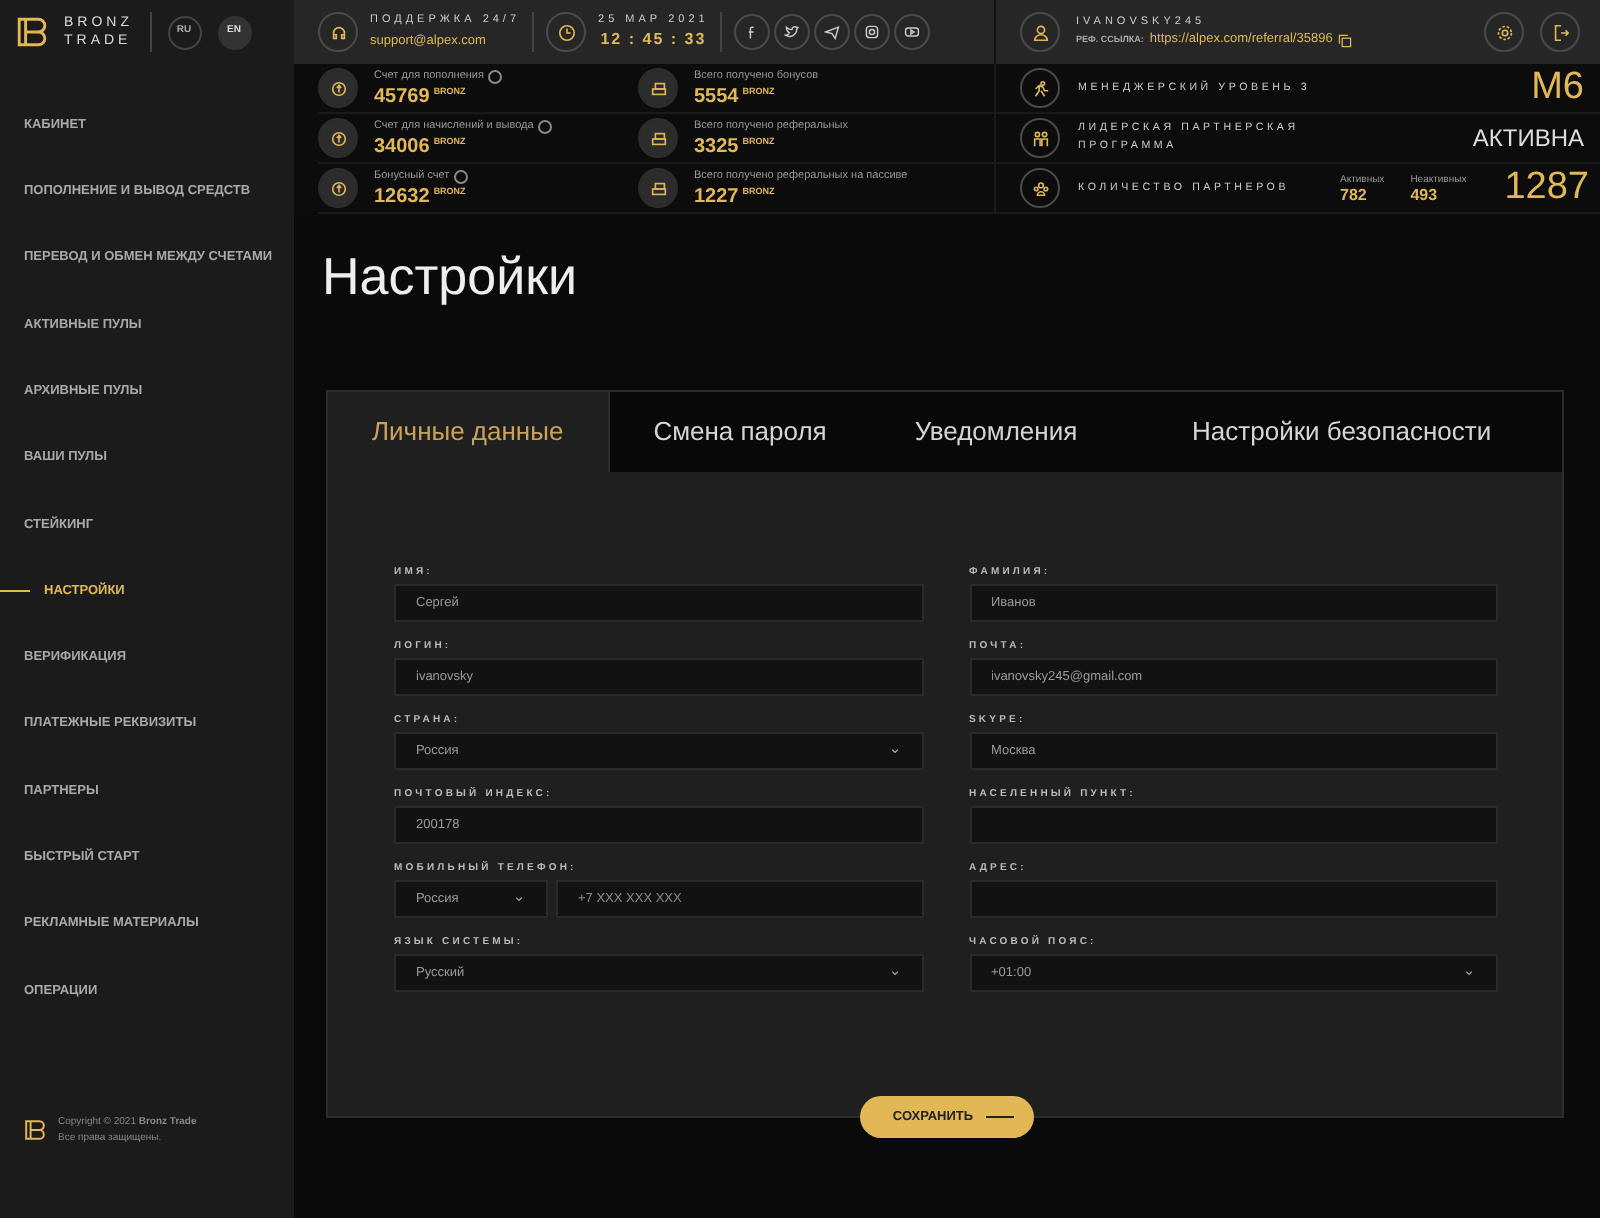  I want to click on tab: Личные данные, so click(469, 432).